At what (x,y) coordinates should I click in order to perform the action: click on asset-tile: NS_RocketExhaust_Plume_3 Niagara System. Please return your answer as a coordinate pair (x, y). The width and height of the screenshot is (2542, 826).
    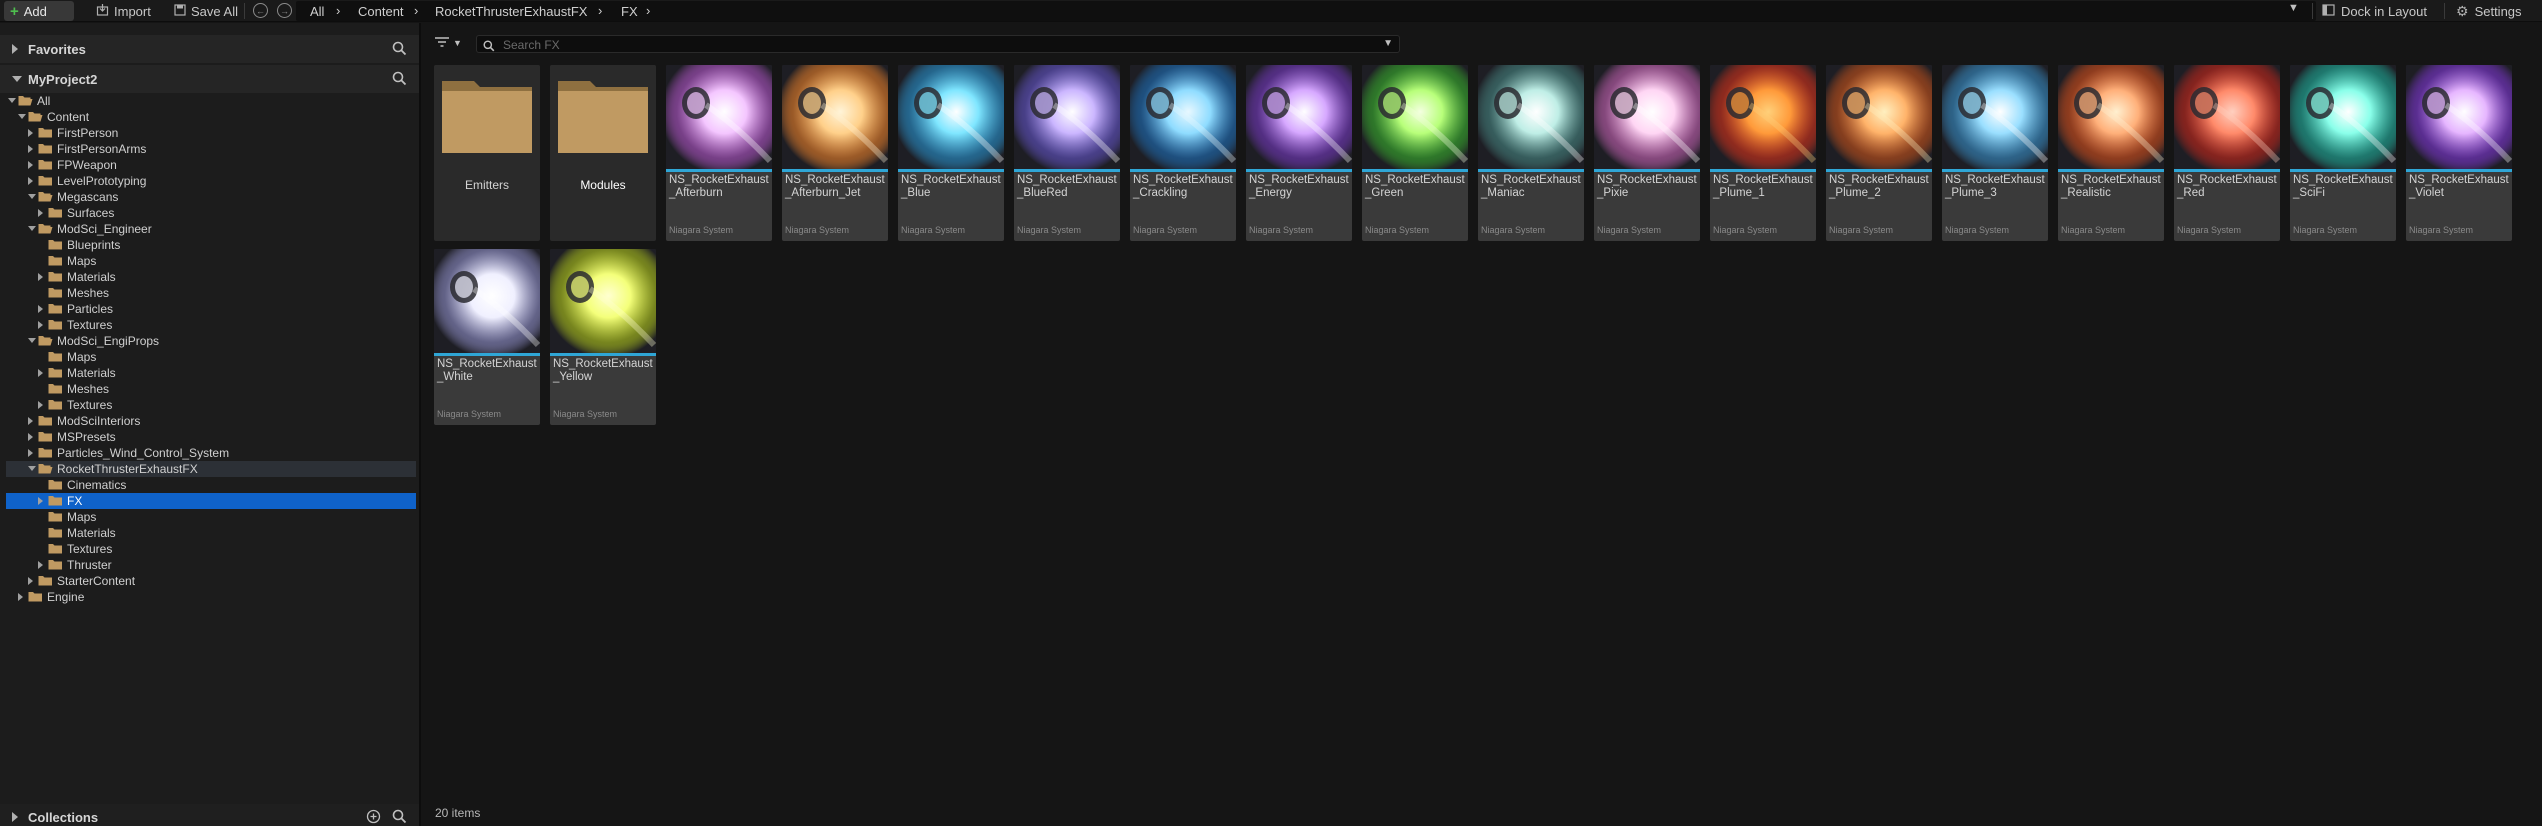
    Looking at the image, I should click on (1995, 153).